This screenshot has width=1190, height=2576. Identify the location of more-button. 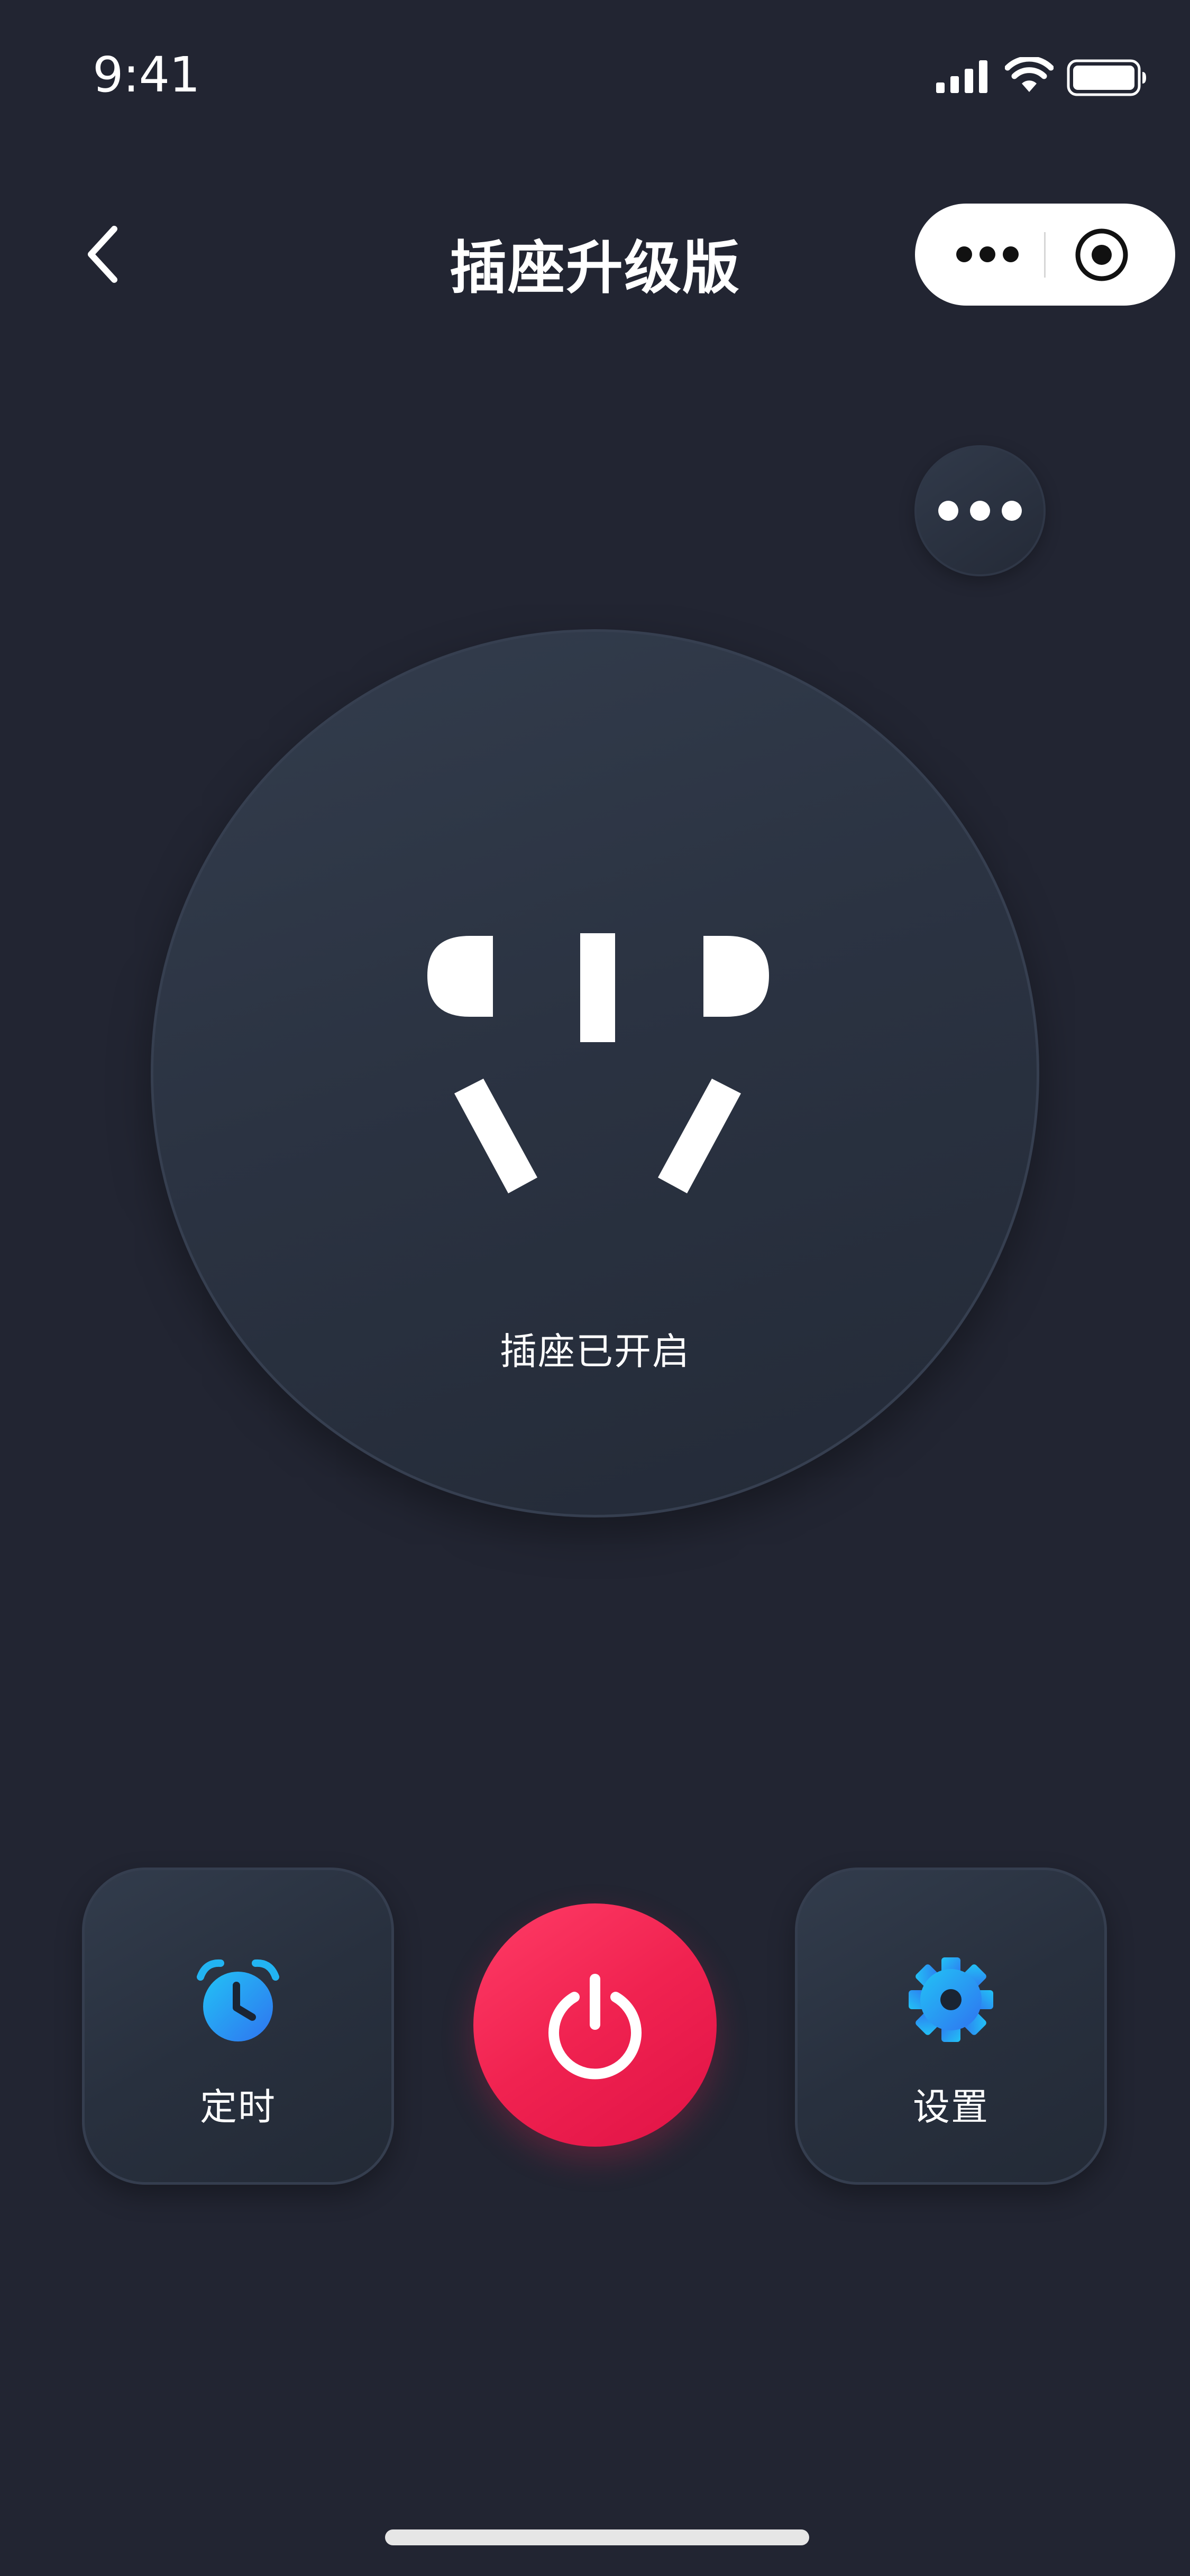
(980, 510).